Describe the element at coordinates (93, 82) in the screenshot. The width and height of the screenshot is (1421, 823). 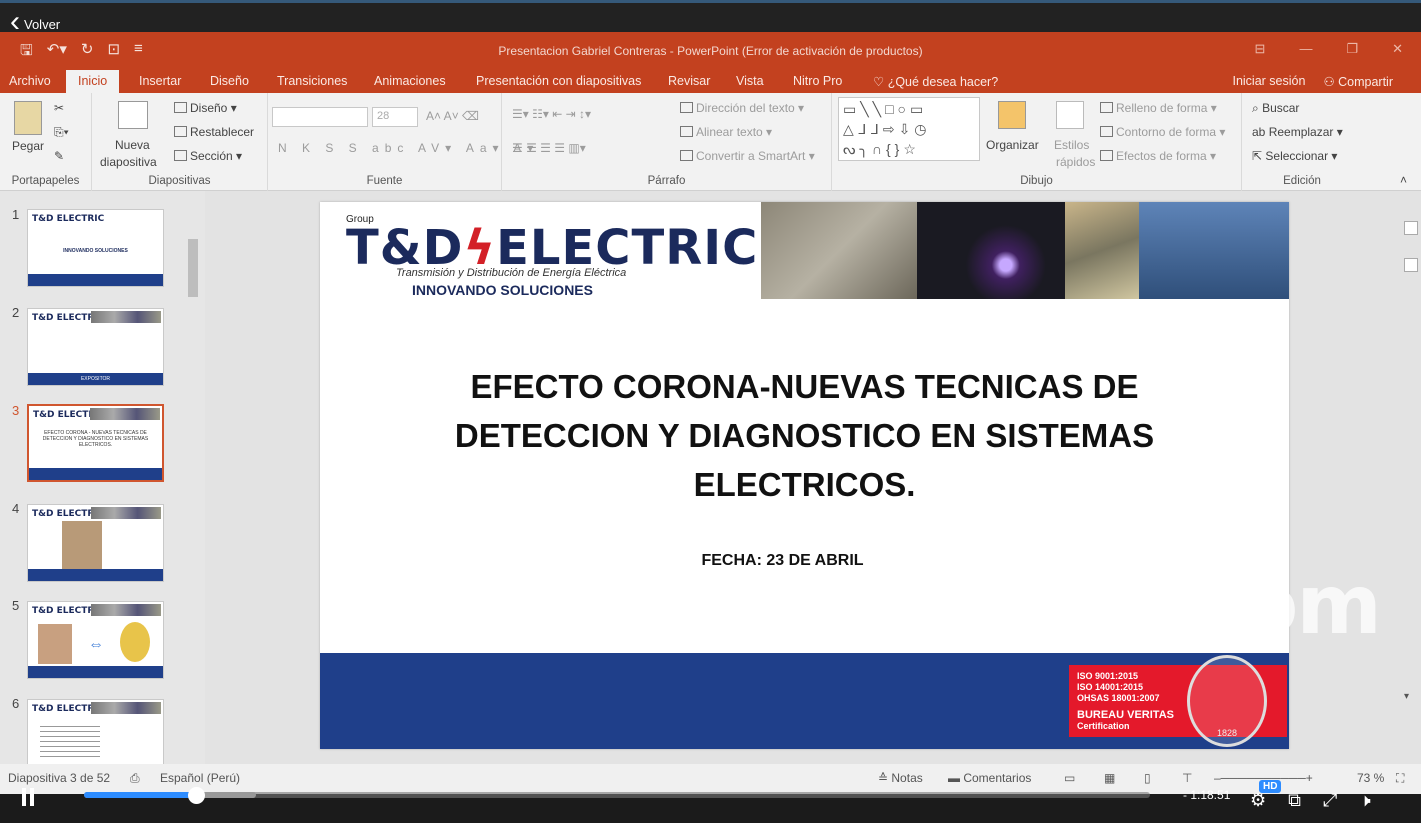
I see `tab-inicio: Inicio` at that location.